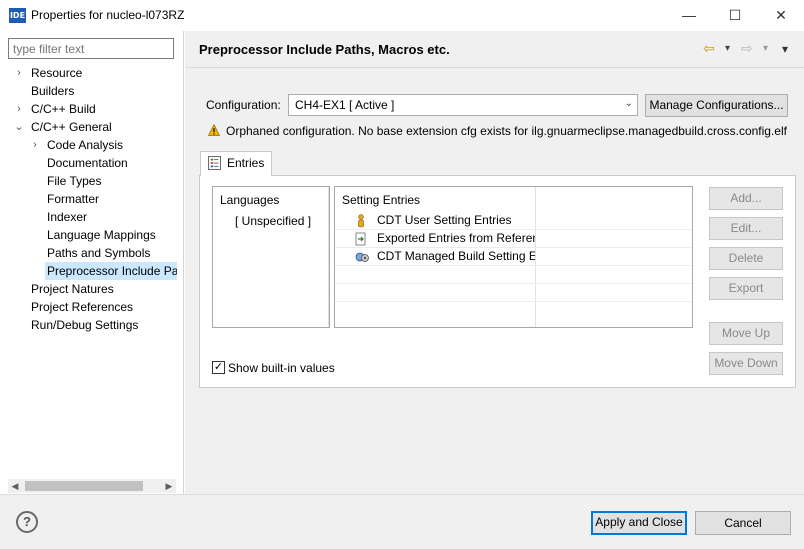  What do you see at coordinates (456, 238) in the screenshot?
I see `entry-label: Exported Entries from Referenc` at bounding box center [456, 238].